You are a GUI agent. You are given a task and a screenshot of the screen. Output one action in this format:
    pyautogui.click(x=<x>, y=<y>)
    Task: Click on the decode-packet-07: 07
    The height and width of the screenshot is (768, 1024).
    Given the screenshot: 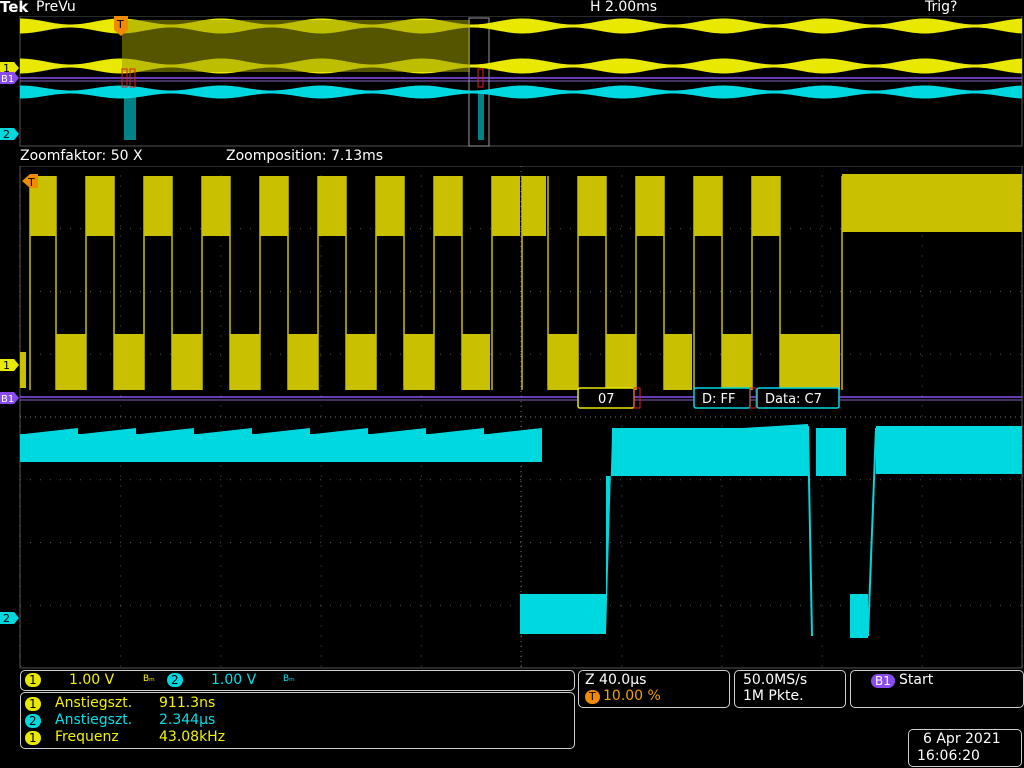 What is the action you would take?
    pyautogui.click(x=606, y=398)
    